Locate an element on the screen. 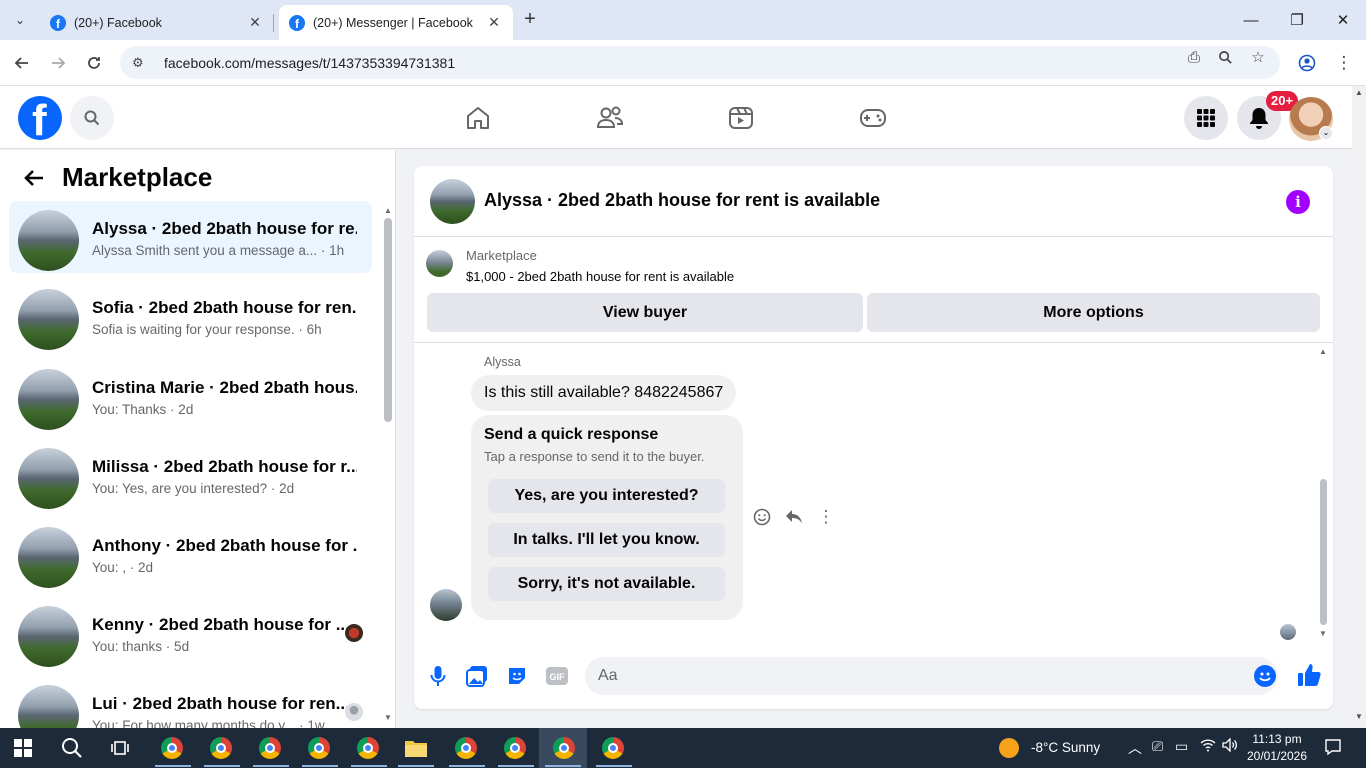 The image size is (1366, 768). battery-icon: ▭ is located at coordinates (1181, 746).